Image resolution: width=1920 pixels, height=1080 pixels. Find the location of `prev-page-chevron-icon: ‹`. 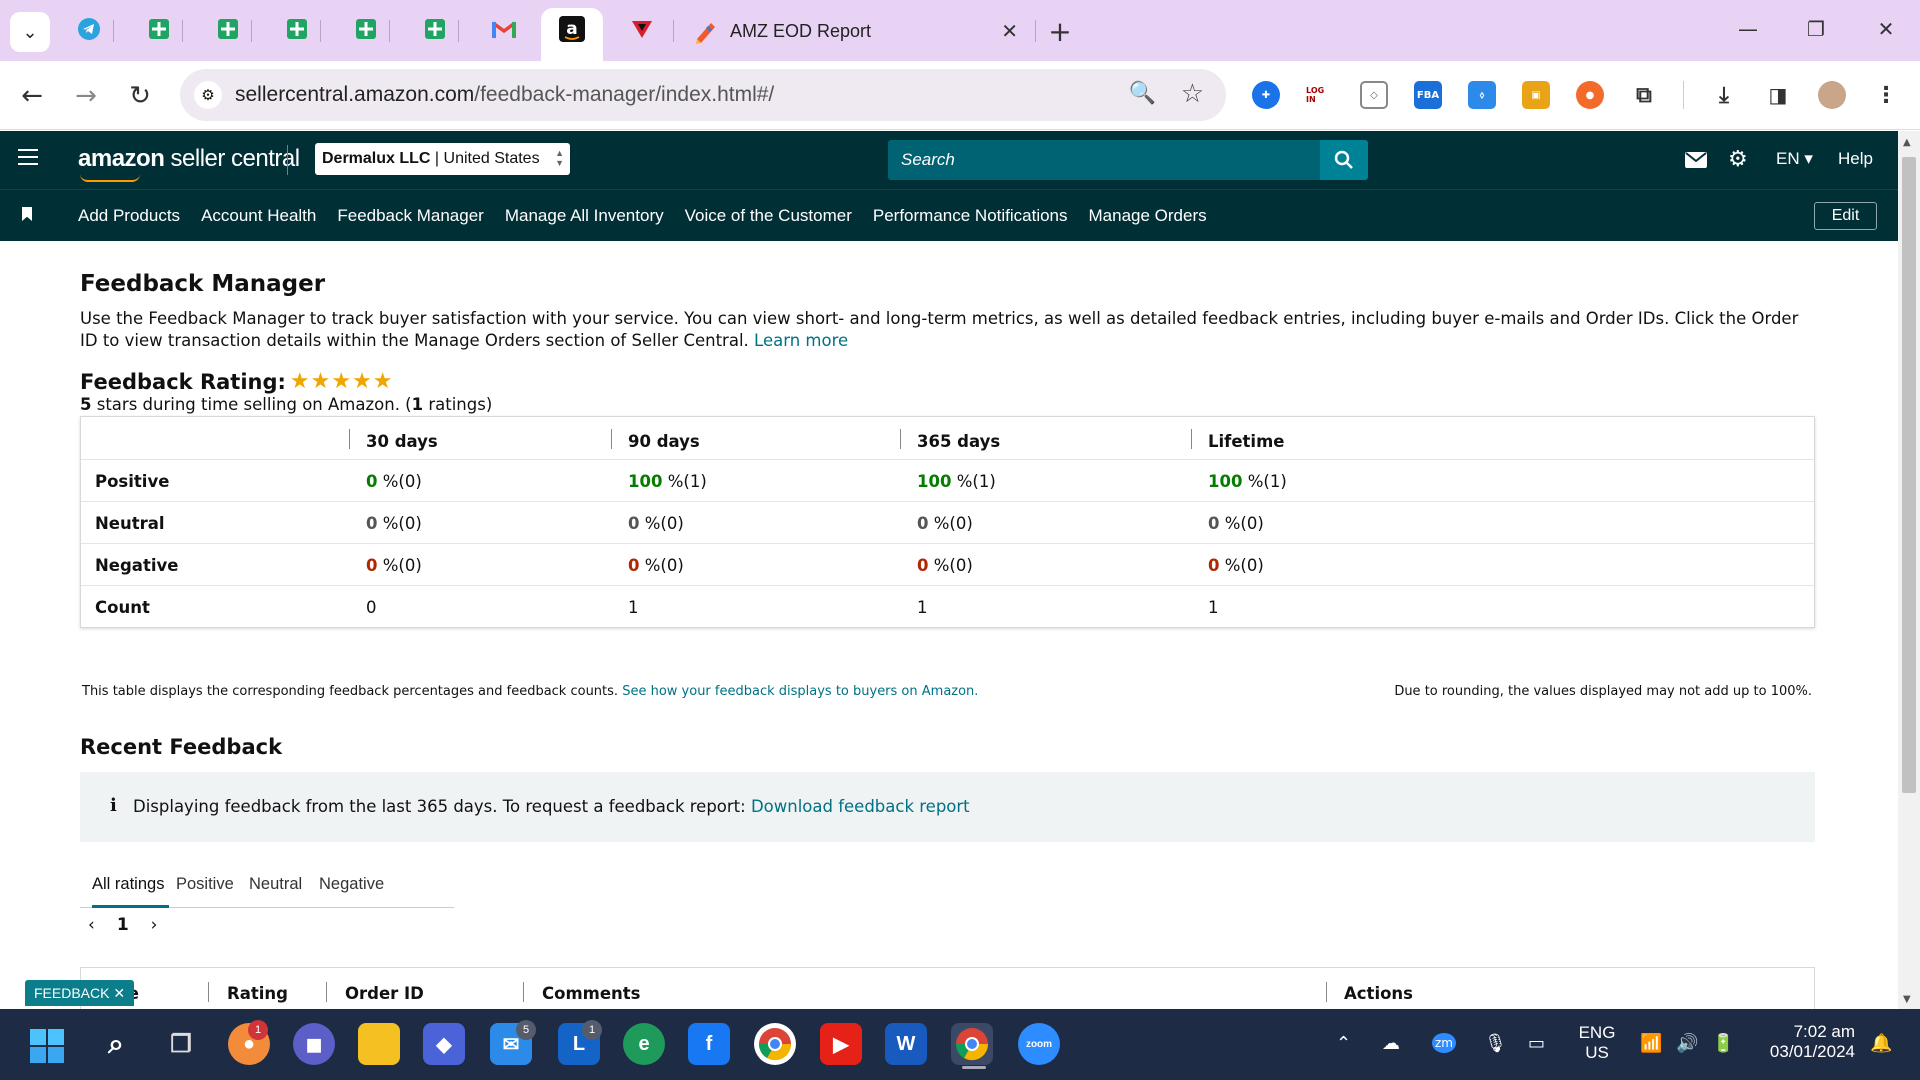

prev-page-chevron-icon: ‹ is located at coordinates (91, 925).